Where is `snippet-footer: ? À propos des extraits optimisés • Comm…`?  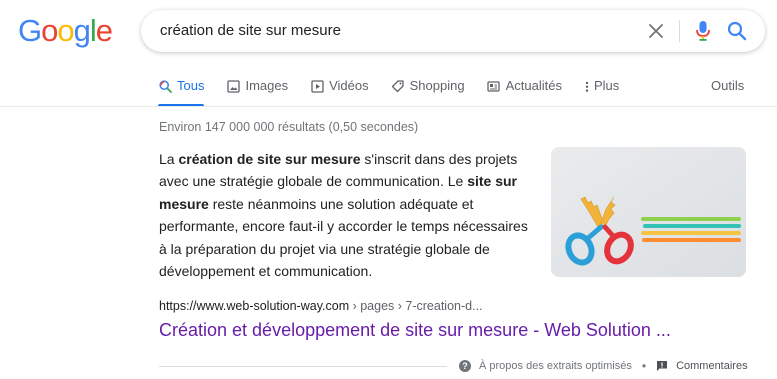
snippet-footer: ? À propos des extraits optimisés • Comm… is located at coordinates (603, 366).